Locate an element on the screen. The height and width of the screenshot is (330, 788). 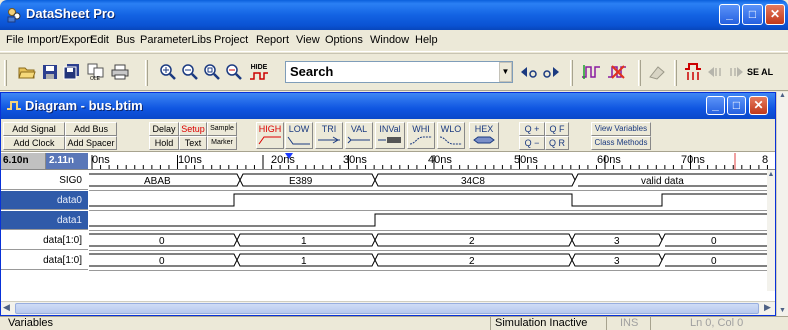
maximize-button: □ is located at coordinates (752, 14).